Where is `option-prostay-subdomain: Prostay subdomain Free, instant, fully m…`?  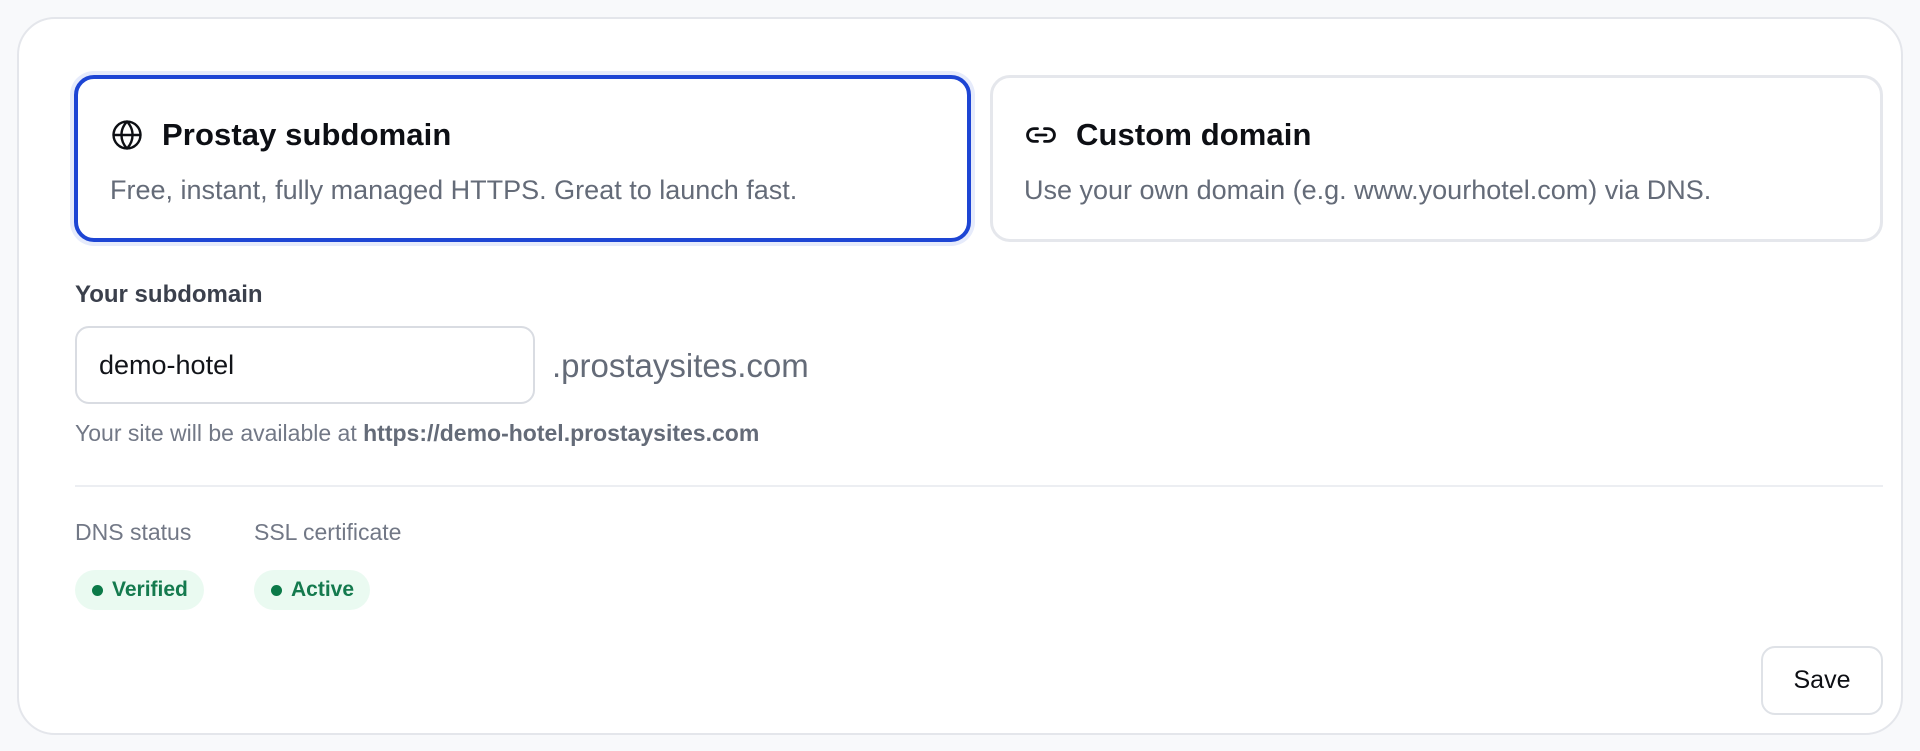 option-prostay-subdomain: Prostay subdomain Free, instant, fully m… is located at coordinates (522, 158).